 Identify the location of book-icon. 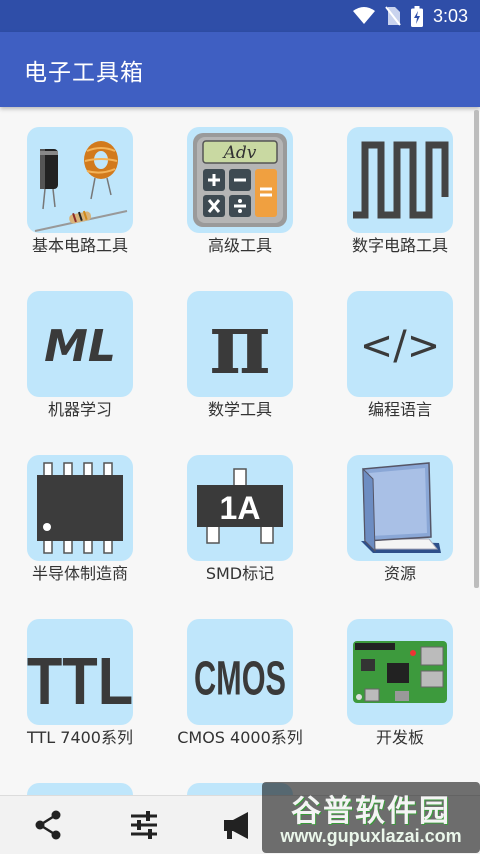
(401, 507).